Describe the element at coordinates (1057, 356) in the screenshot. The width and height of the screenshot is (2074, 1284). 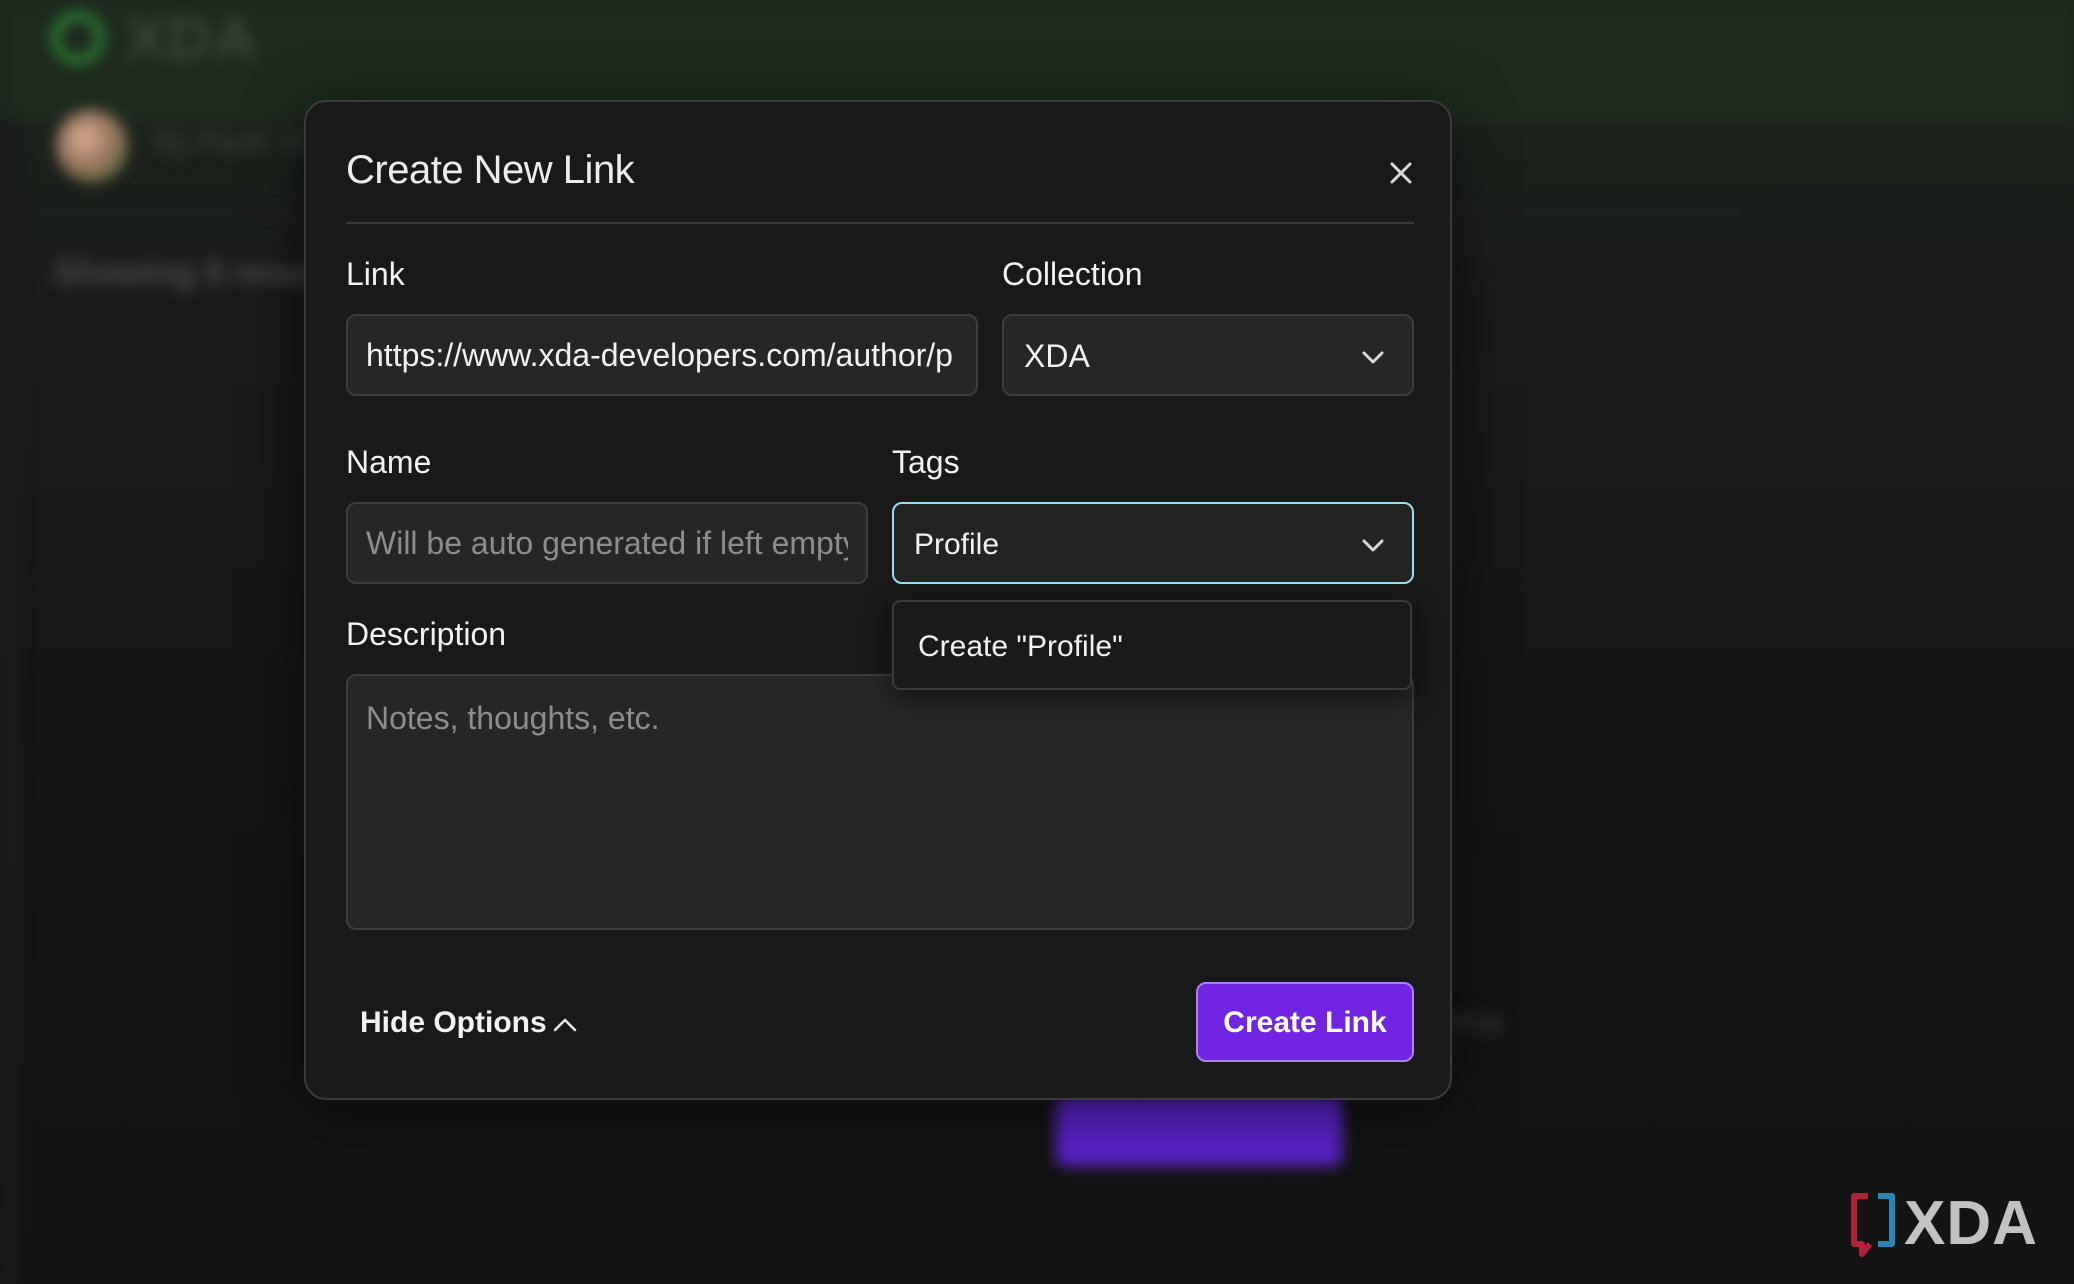
I see `collection-selected-value: XDA` at that location.